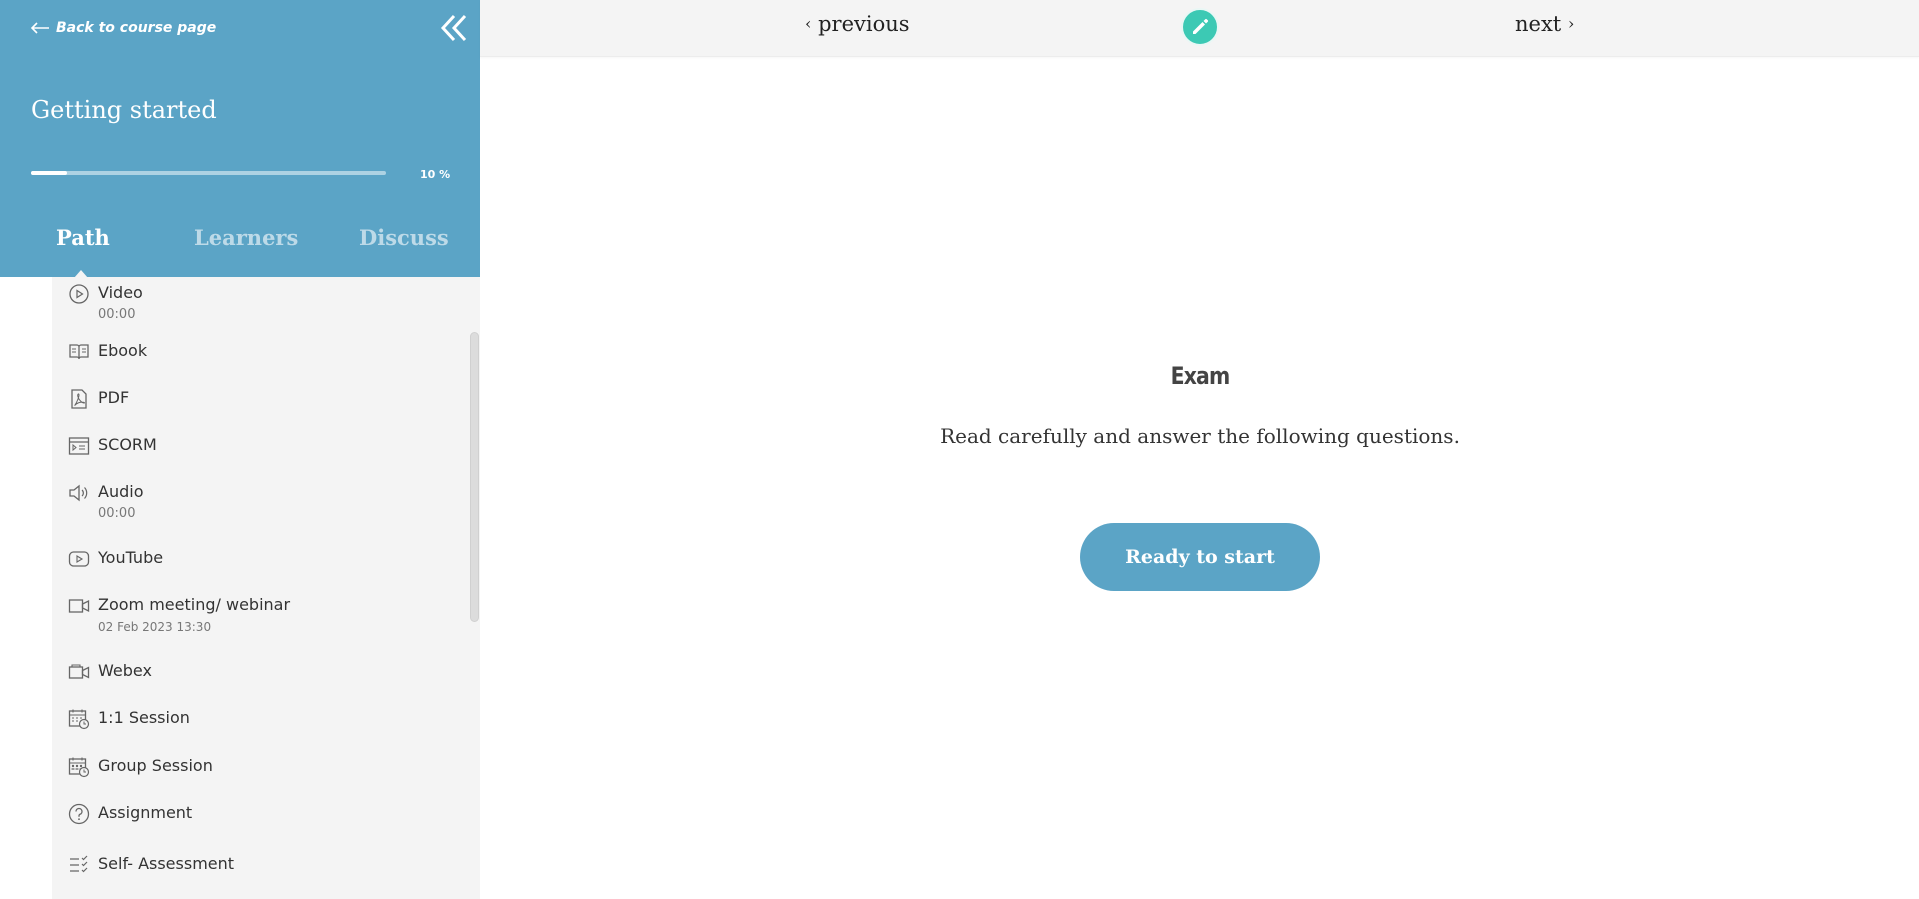  I want to click on item-title: PDF, so click(114, 397).